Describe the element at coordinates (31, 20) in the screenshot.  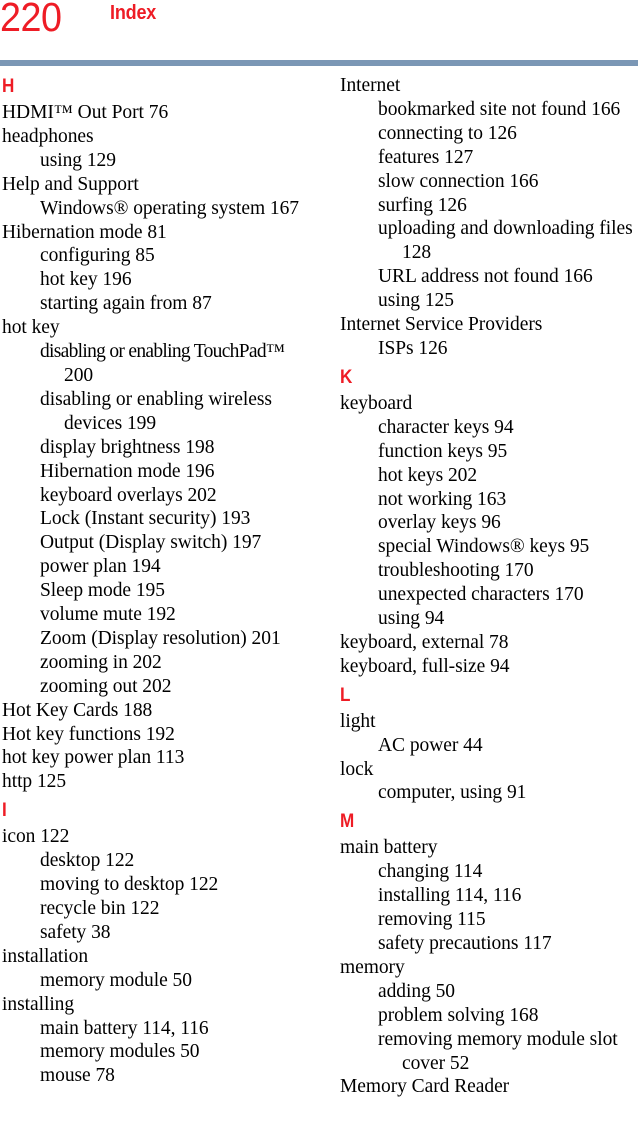
I see `page-number: 220` at that location.